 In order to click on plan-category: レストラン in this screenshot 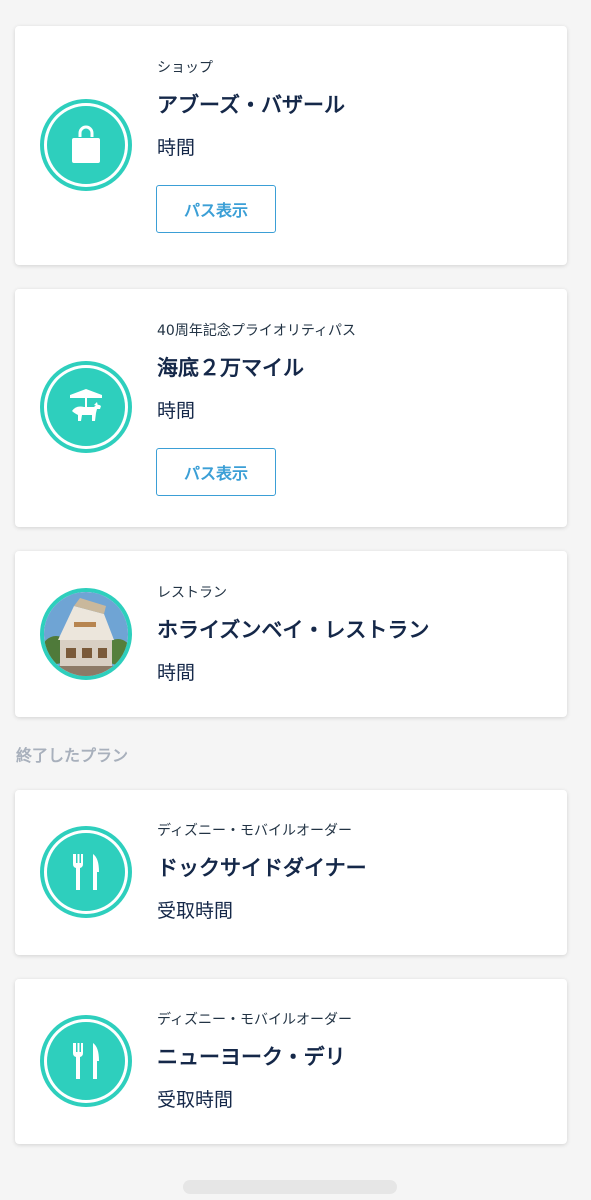, I will do `click(192, 593)`.